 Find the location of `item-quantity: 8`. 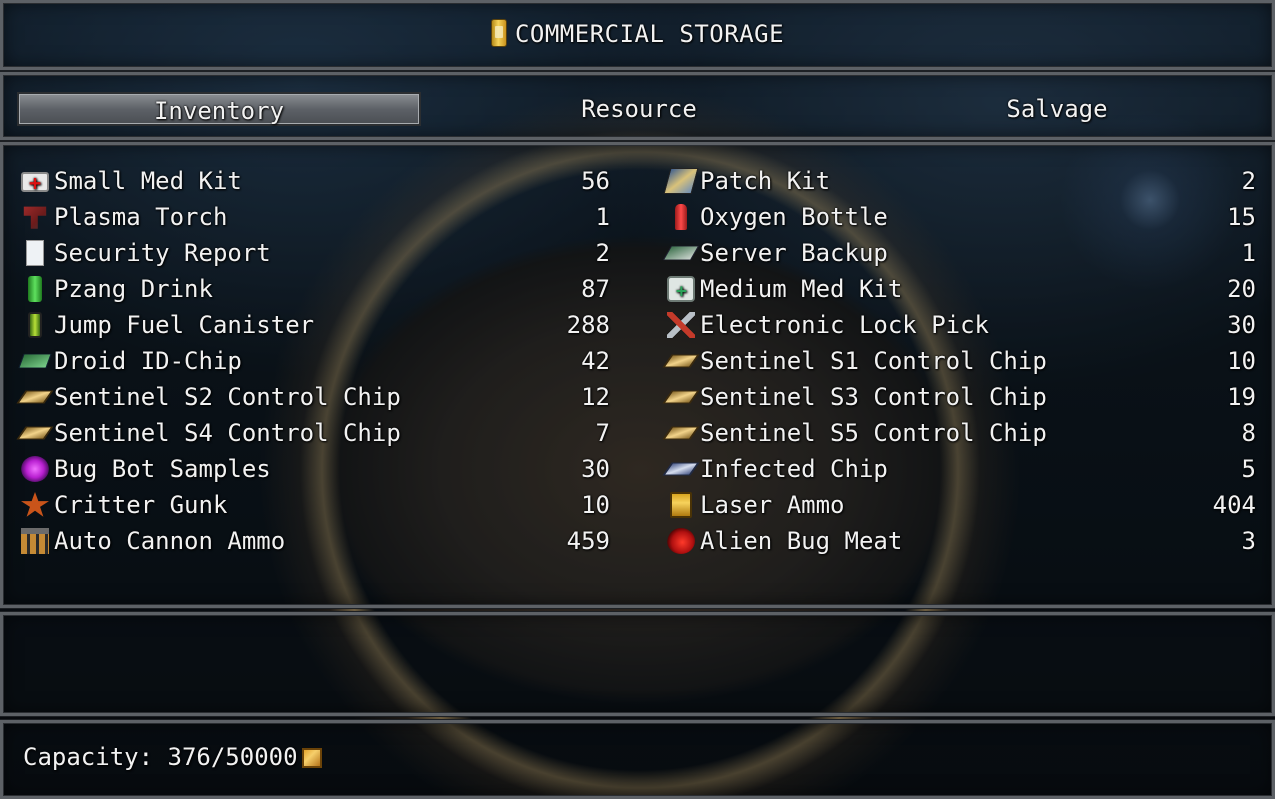

item-quantity: 8 is located at coordinates (1248, 433).